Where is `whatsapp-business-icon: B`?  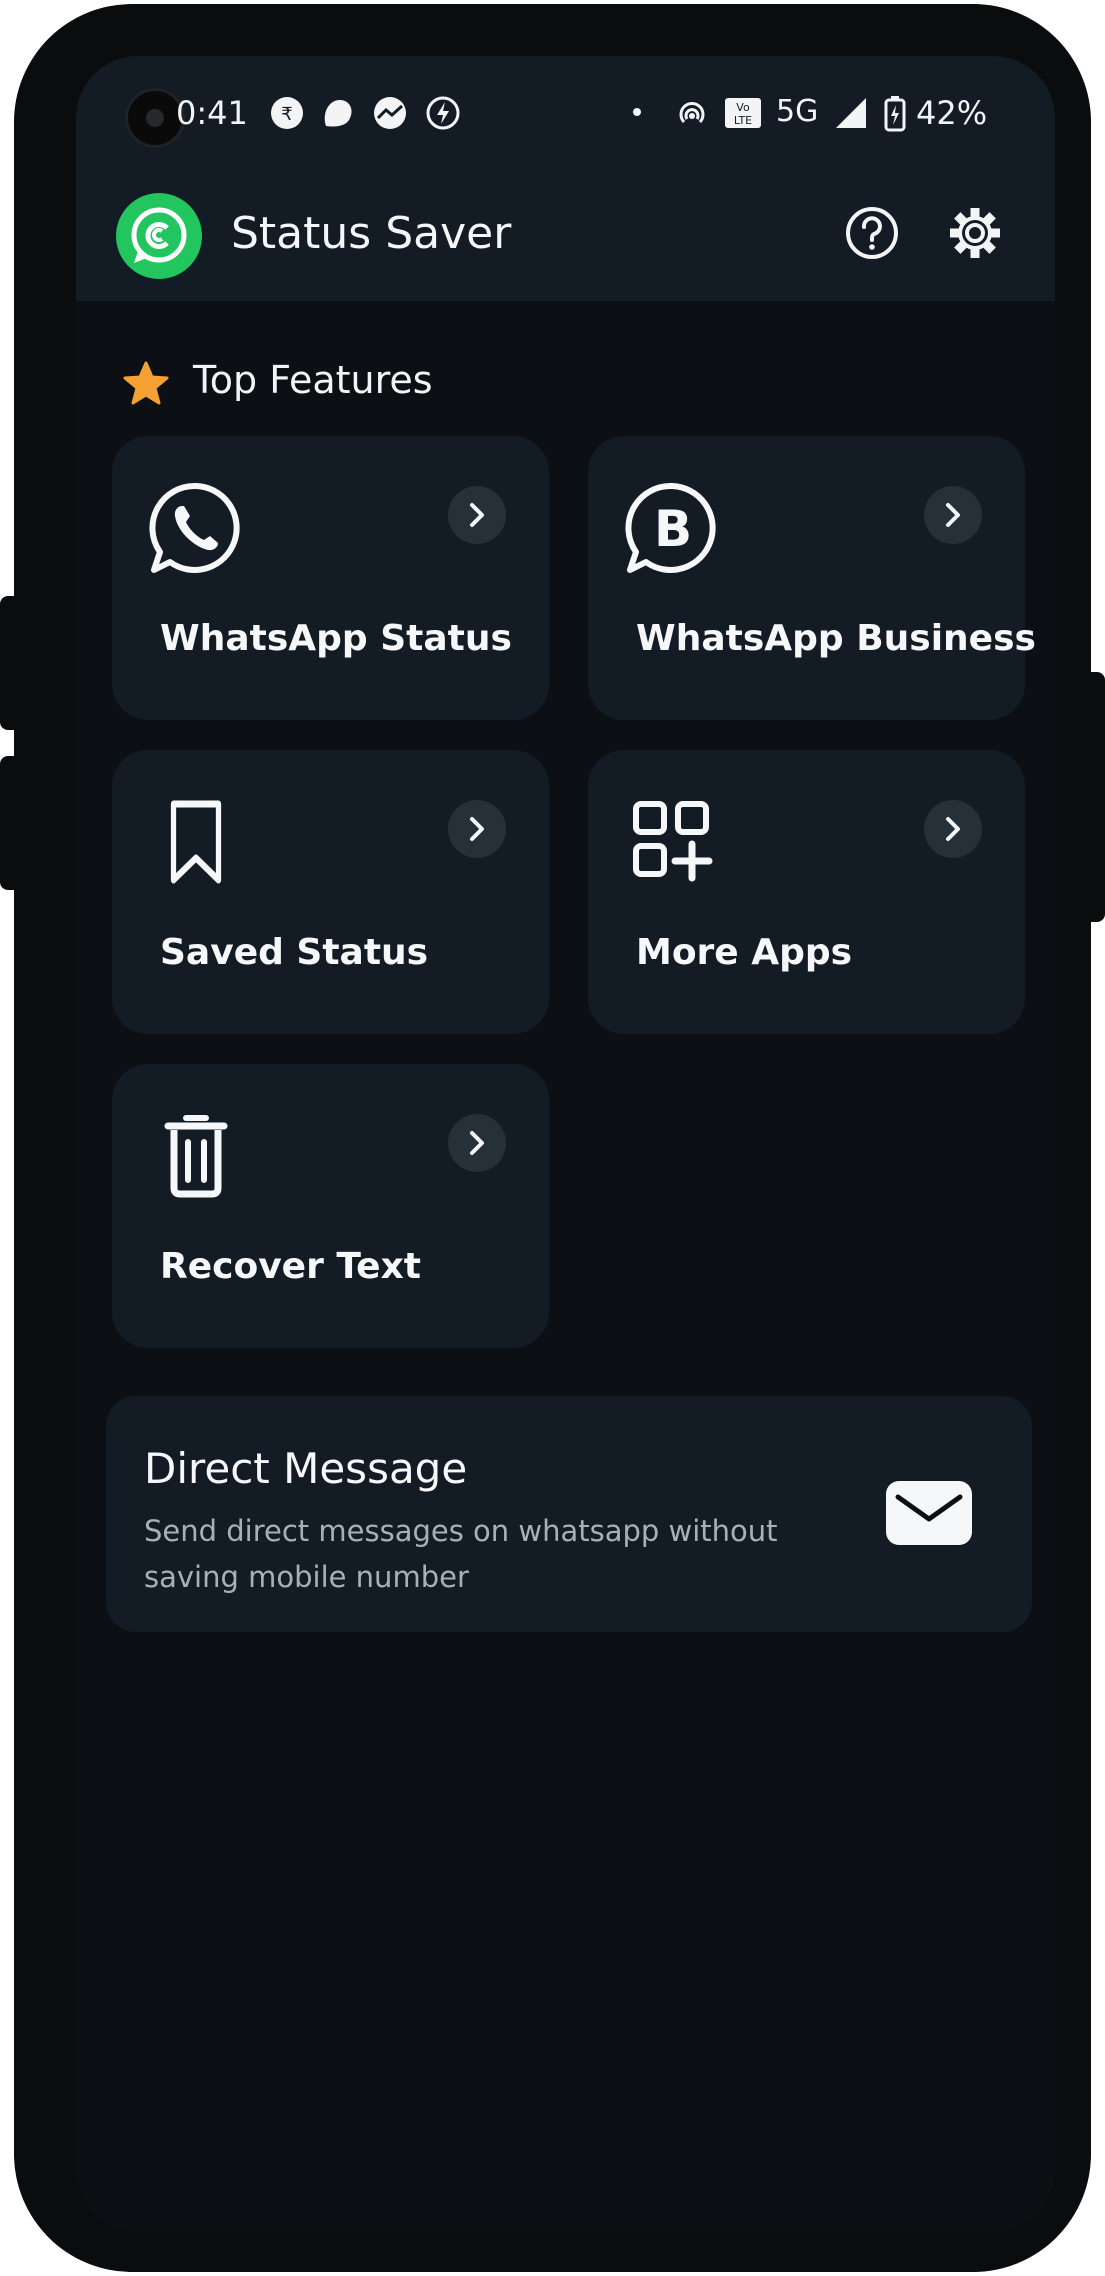
whatsapp-business-icon: B is located at coordinates (670, 527).